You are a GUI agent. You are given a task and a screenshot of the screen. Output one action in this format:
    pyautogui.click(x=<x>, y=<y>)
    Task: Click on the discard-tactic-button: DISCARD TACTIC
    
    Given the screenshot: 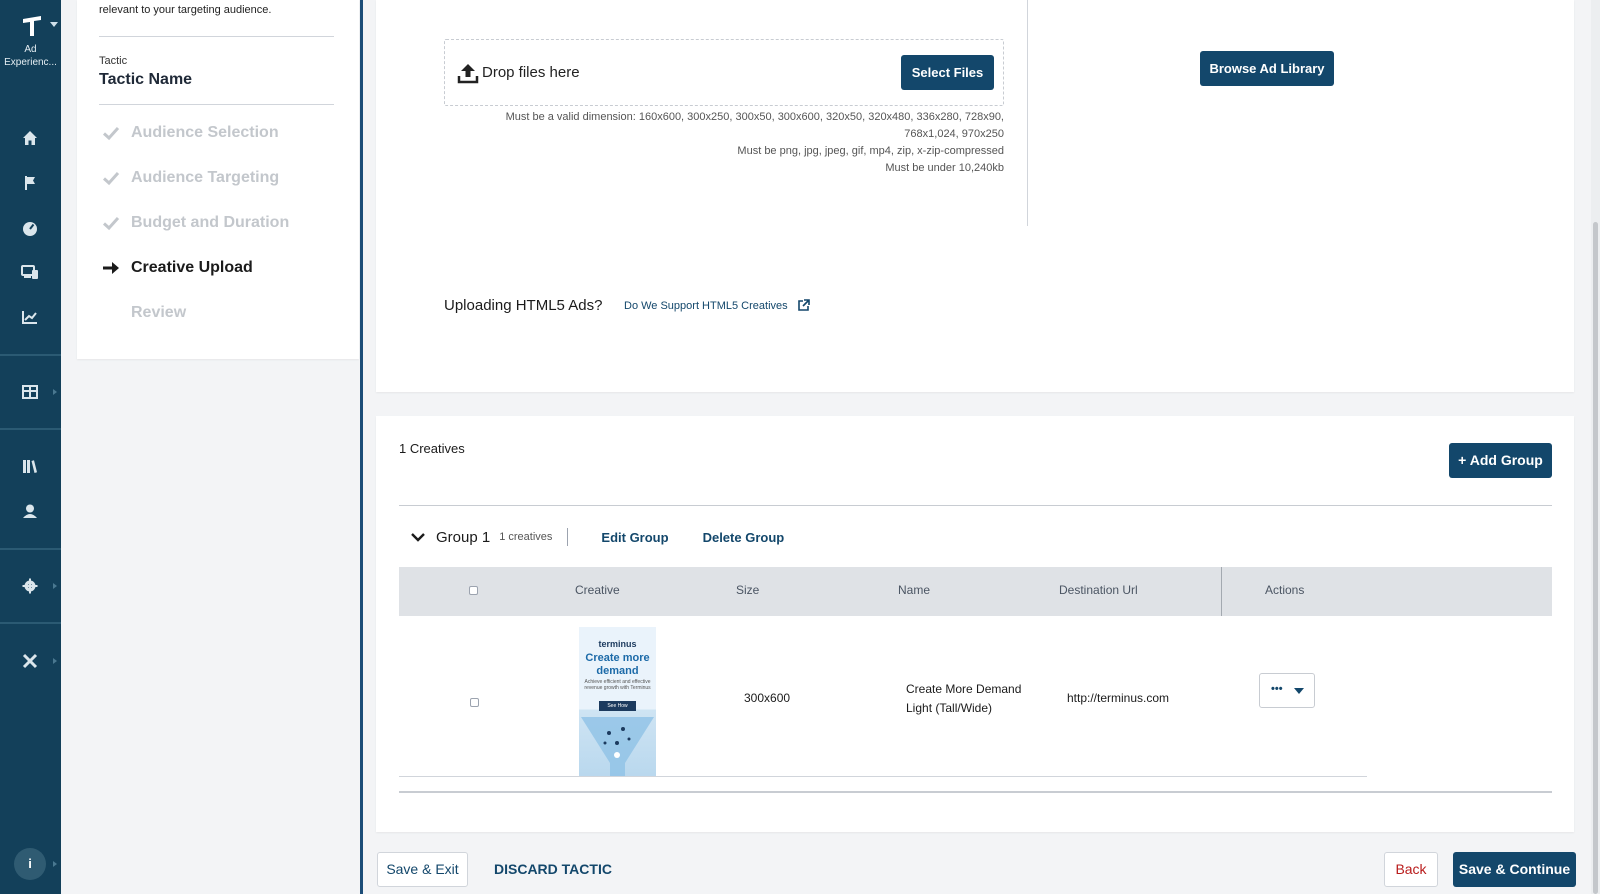 What is the action you would take?
    pyautogui.click(x=553, y=869)
    